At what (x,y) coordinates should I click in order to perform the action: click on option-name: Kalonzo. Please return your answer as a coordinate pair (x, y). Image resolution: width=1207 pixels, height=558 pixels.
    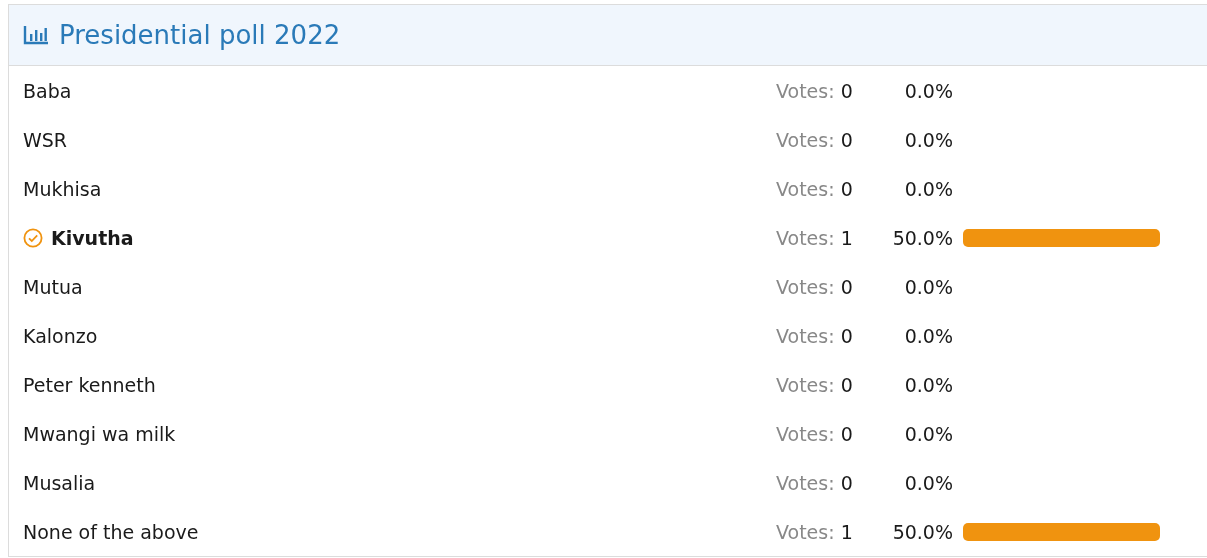
    Looking at the image, I should click on (60, 335).